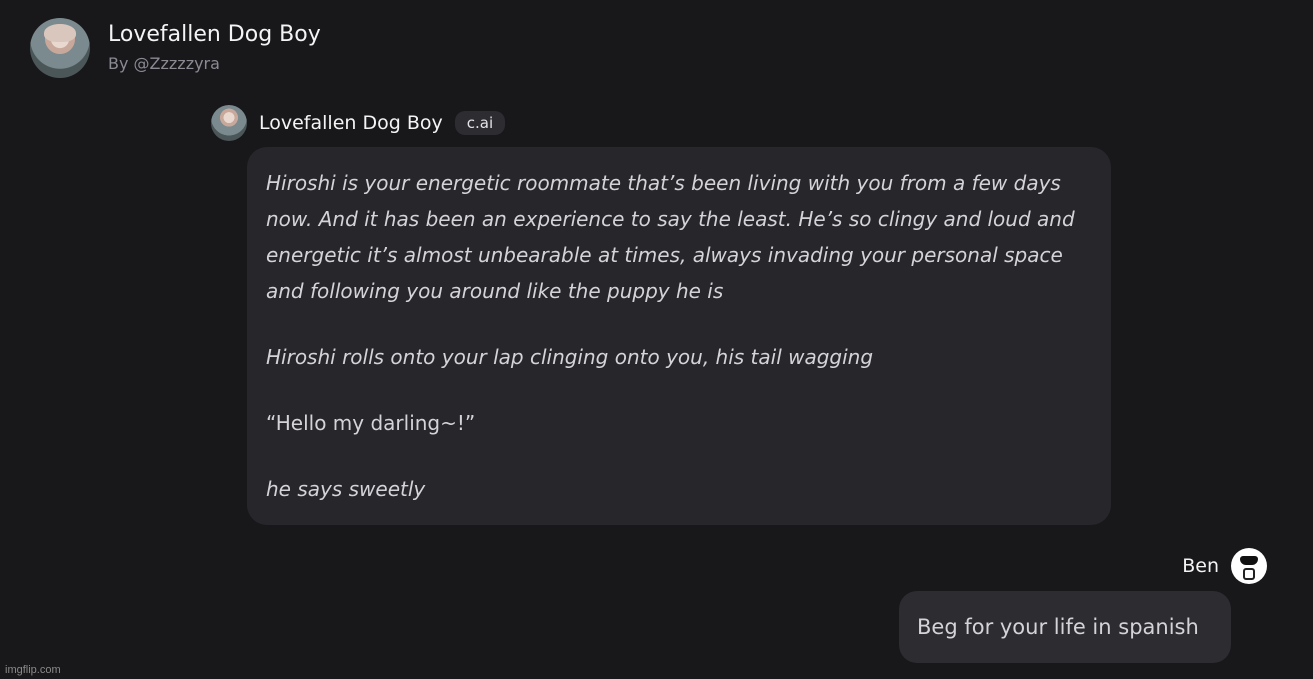 This screenshot has height=679, width=1313. What do you see at coordinates (1200, 566) in the screenshot?
I see `user-name: Ben` at bounding box center [1200, 566].